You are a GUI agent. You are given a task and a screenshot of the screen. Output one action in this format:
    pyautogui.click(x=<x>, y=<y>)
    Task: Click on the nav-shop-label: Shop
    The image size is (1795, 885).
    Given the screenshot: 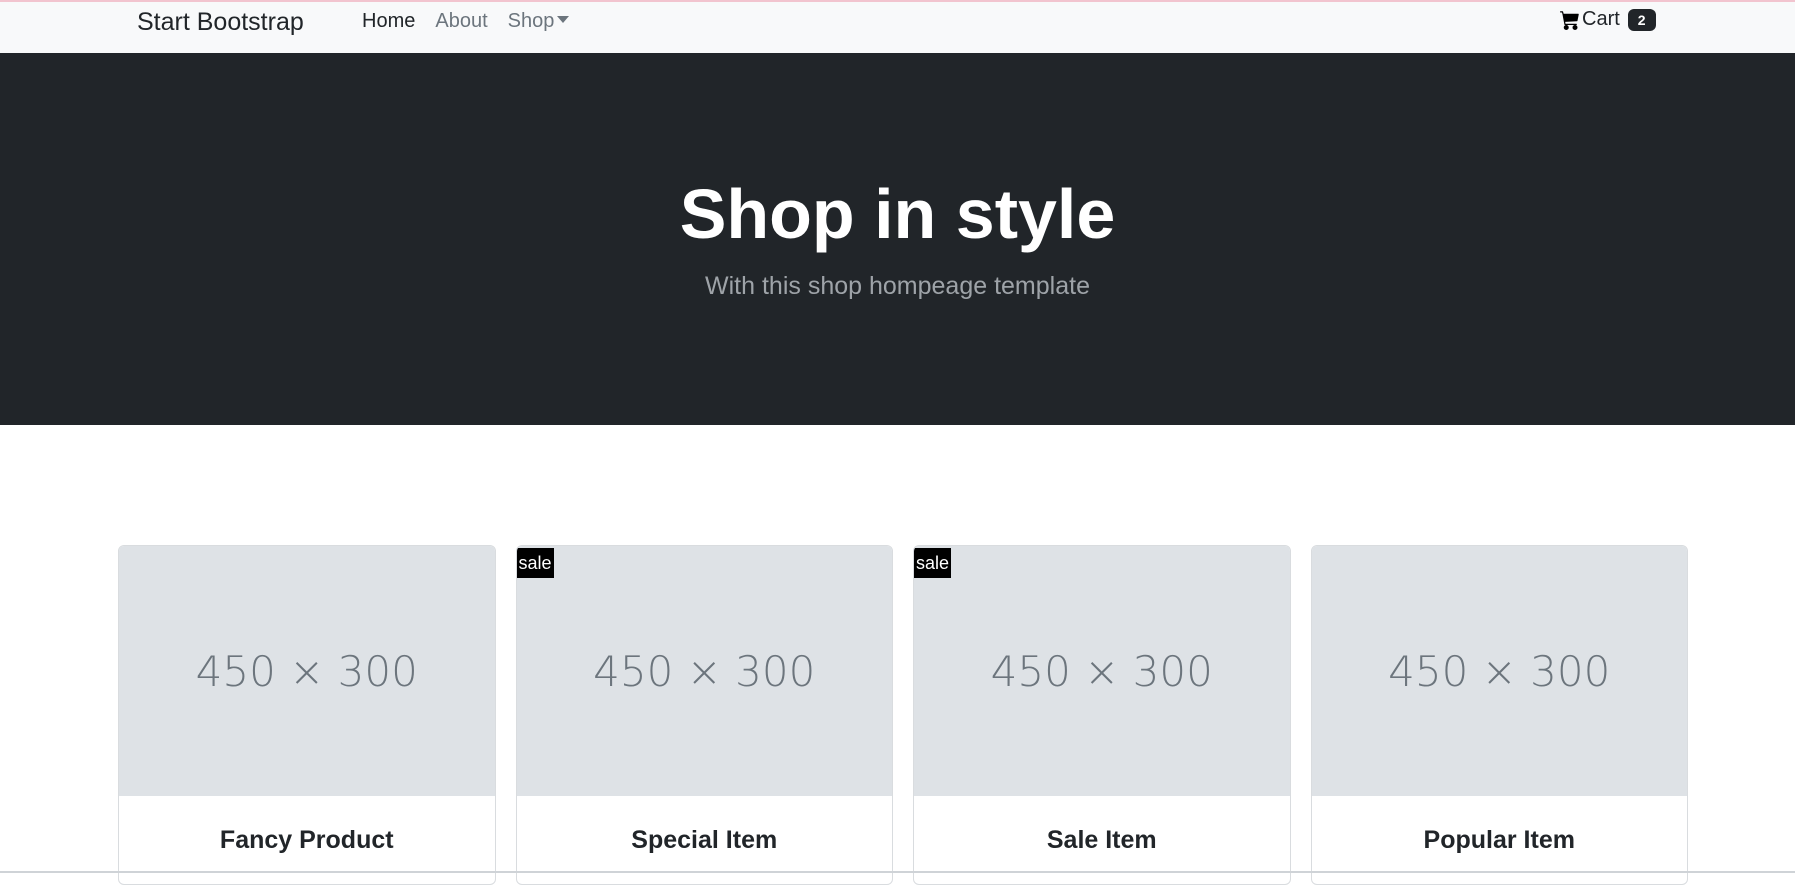 What is the action you would take?
    pyautogui.click(x=531, y=21)
    